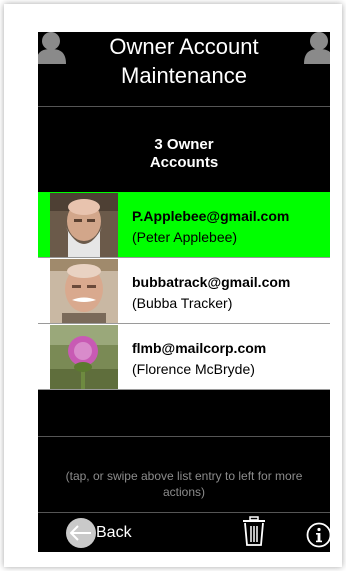 Image resolution: width=346 pixels, height=571 pixels. I want to click on account-email: bubbatrack@gmail.com, so click(211, 282).